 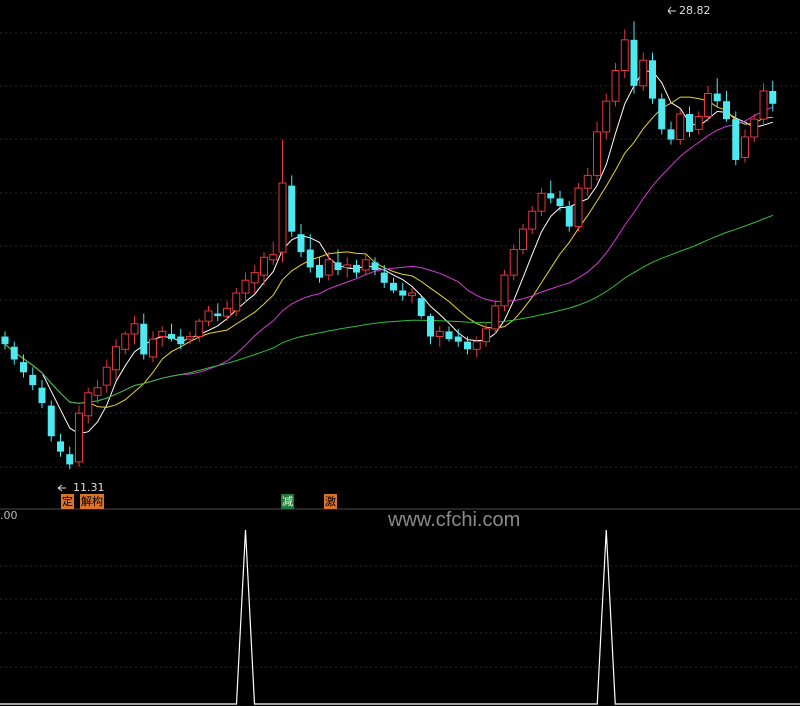 What do you see at coordinates (92, 501) in the screenshot?
I see `signal-tag-jiegou: 解构` at bounding box center [92, 501].